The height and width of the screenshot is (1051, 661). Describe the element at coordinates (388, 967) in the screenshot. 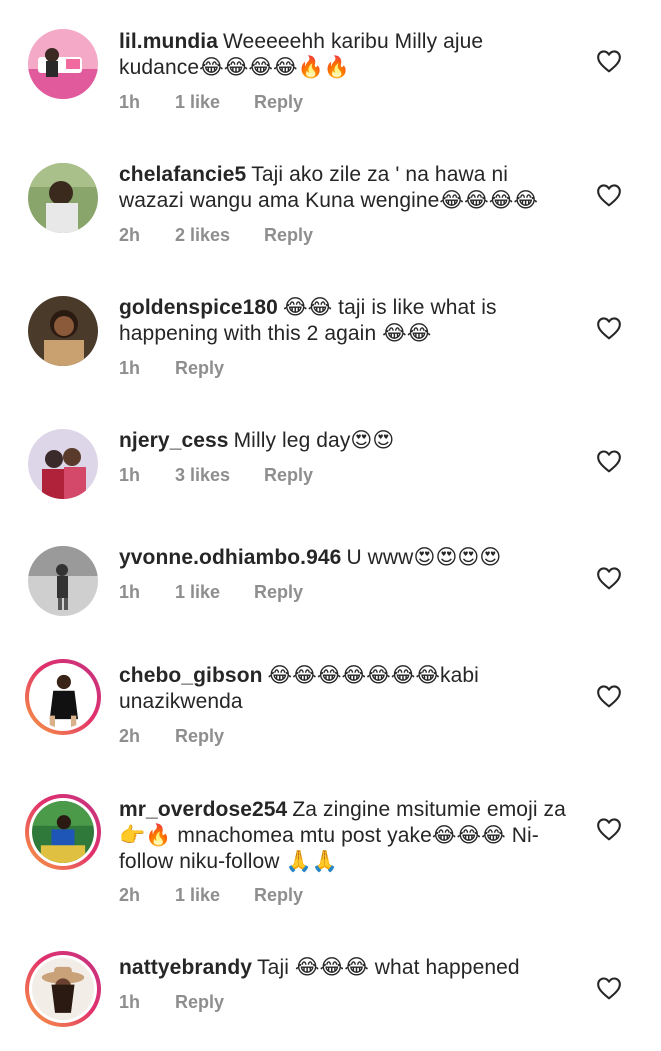

I see `comment-body: Taji 😂😂😂 what happened` at that location.